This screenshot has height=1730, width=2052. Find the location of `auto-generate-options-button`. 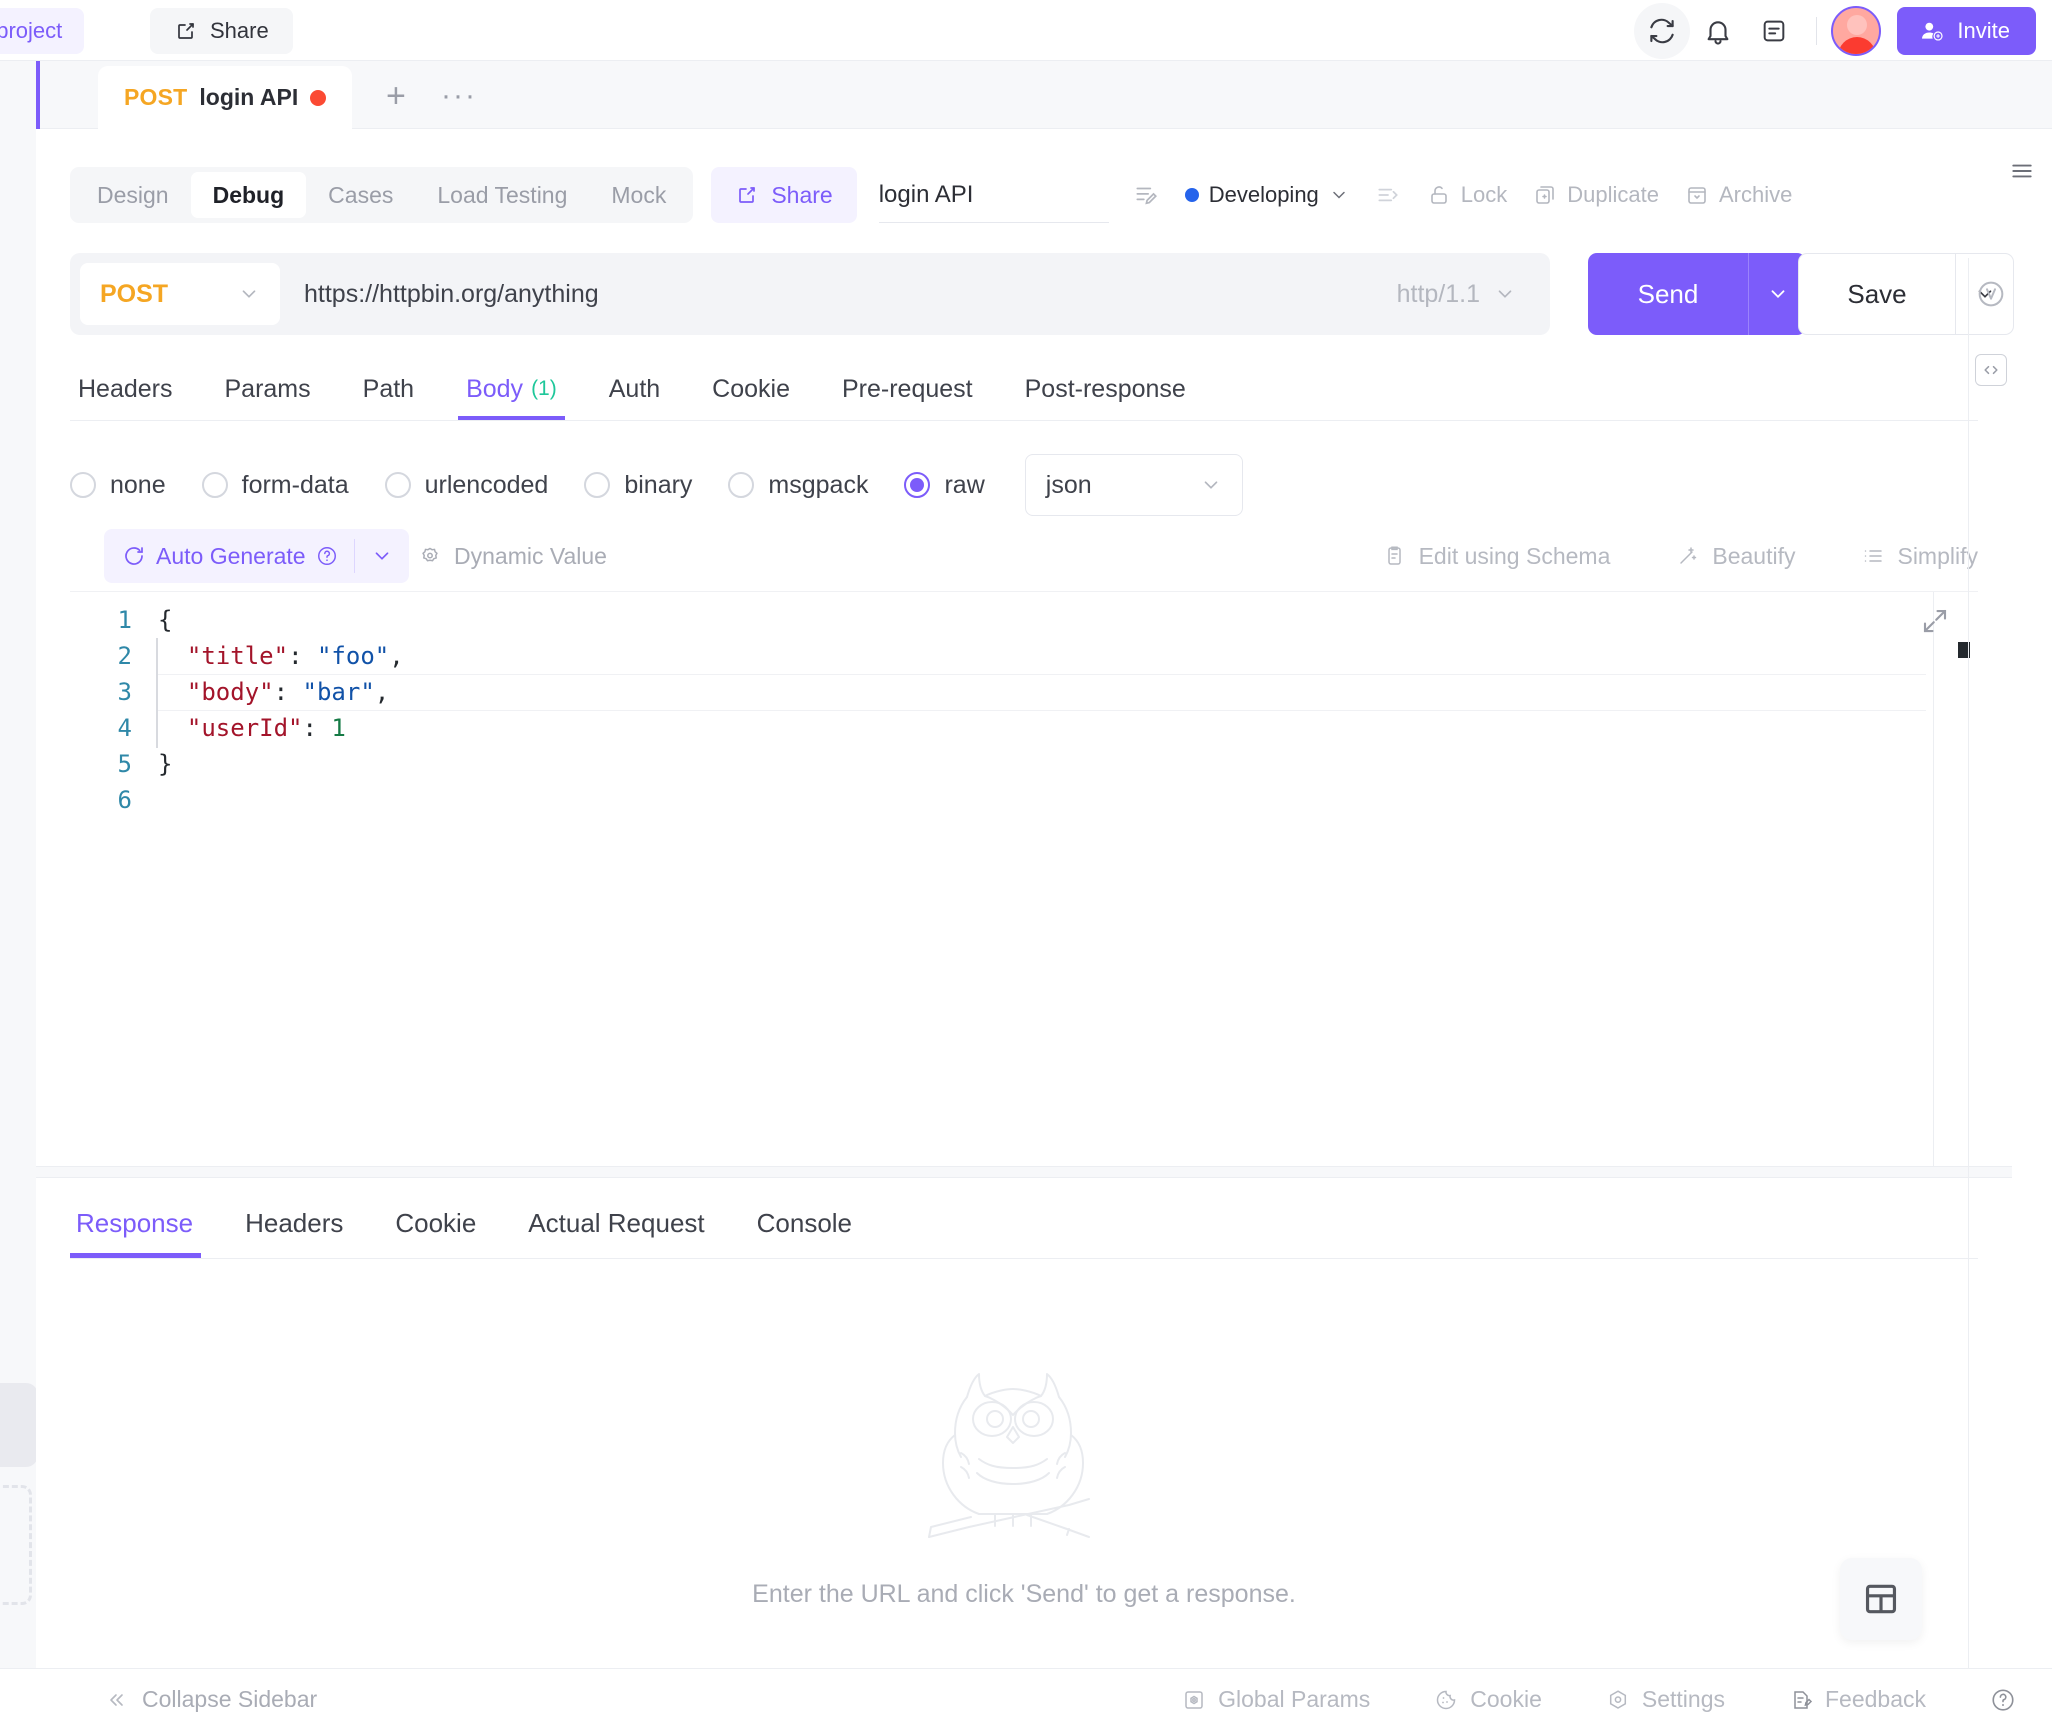

auto-generate-options-button is located at coordinates (382, 556).